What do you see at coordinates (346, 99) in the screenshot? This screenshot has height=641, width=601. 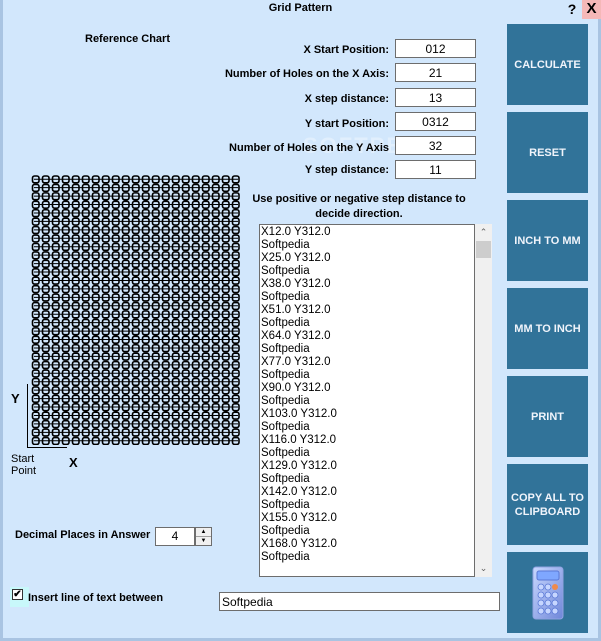 I see `x-step-label: X step distance:` at bounding box center [346, 99].